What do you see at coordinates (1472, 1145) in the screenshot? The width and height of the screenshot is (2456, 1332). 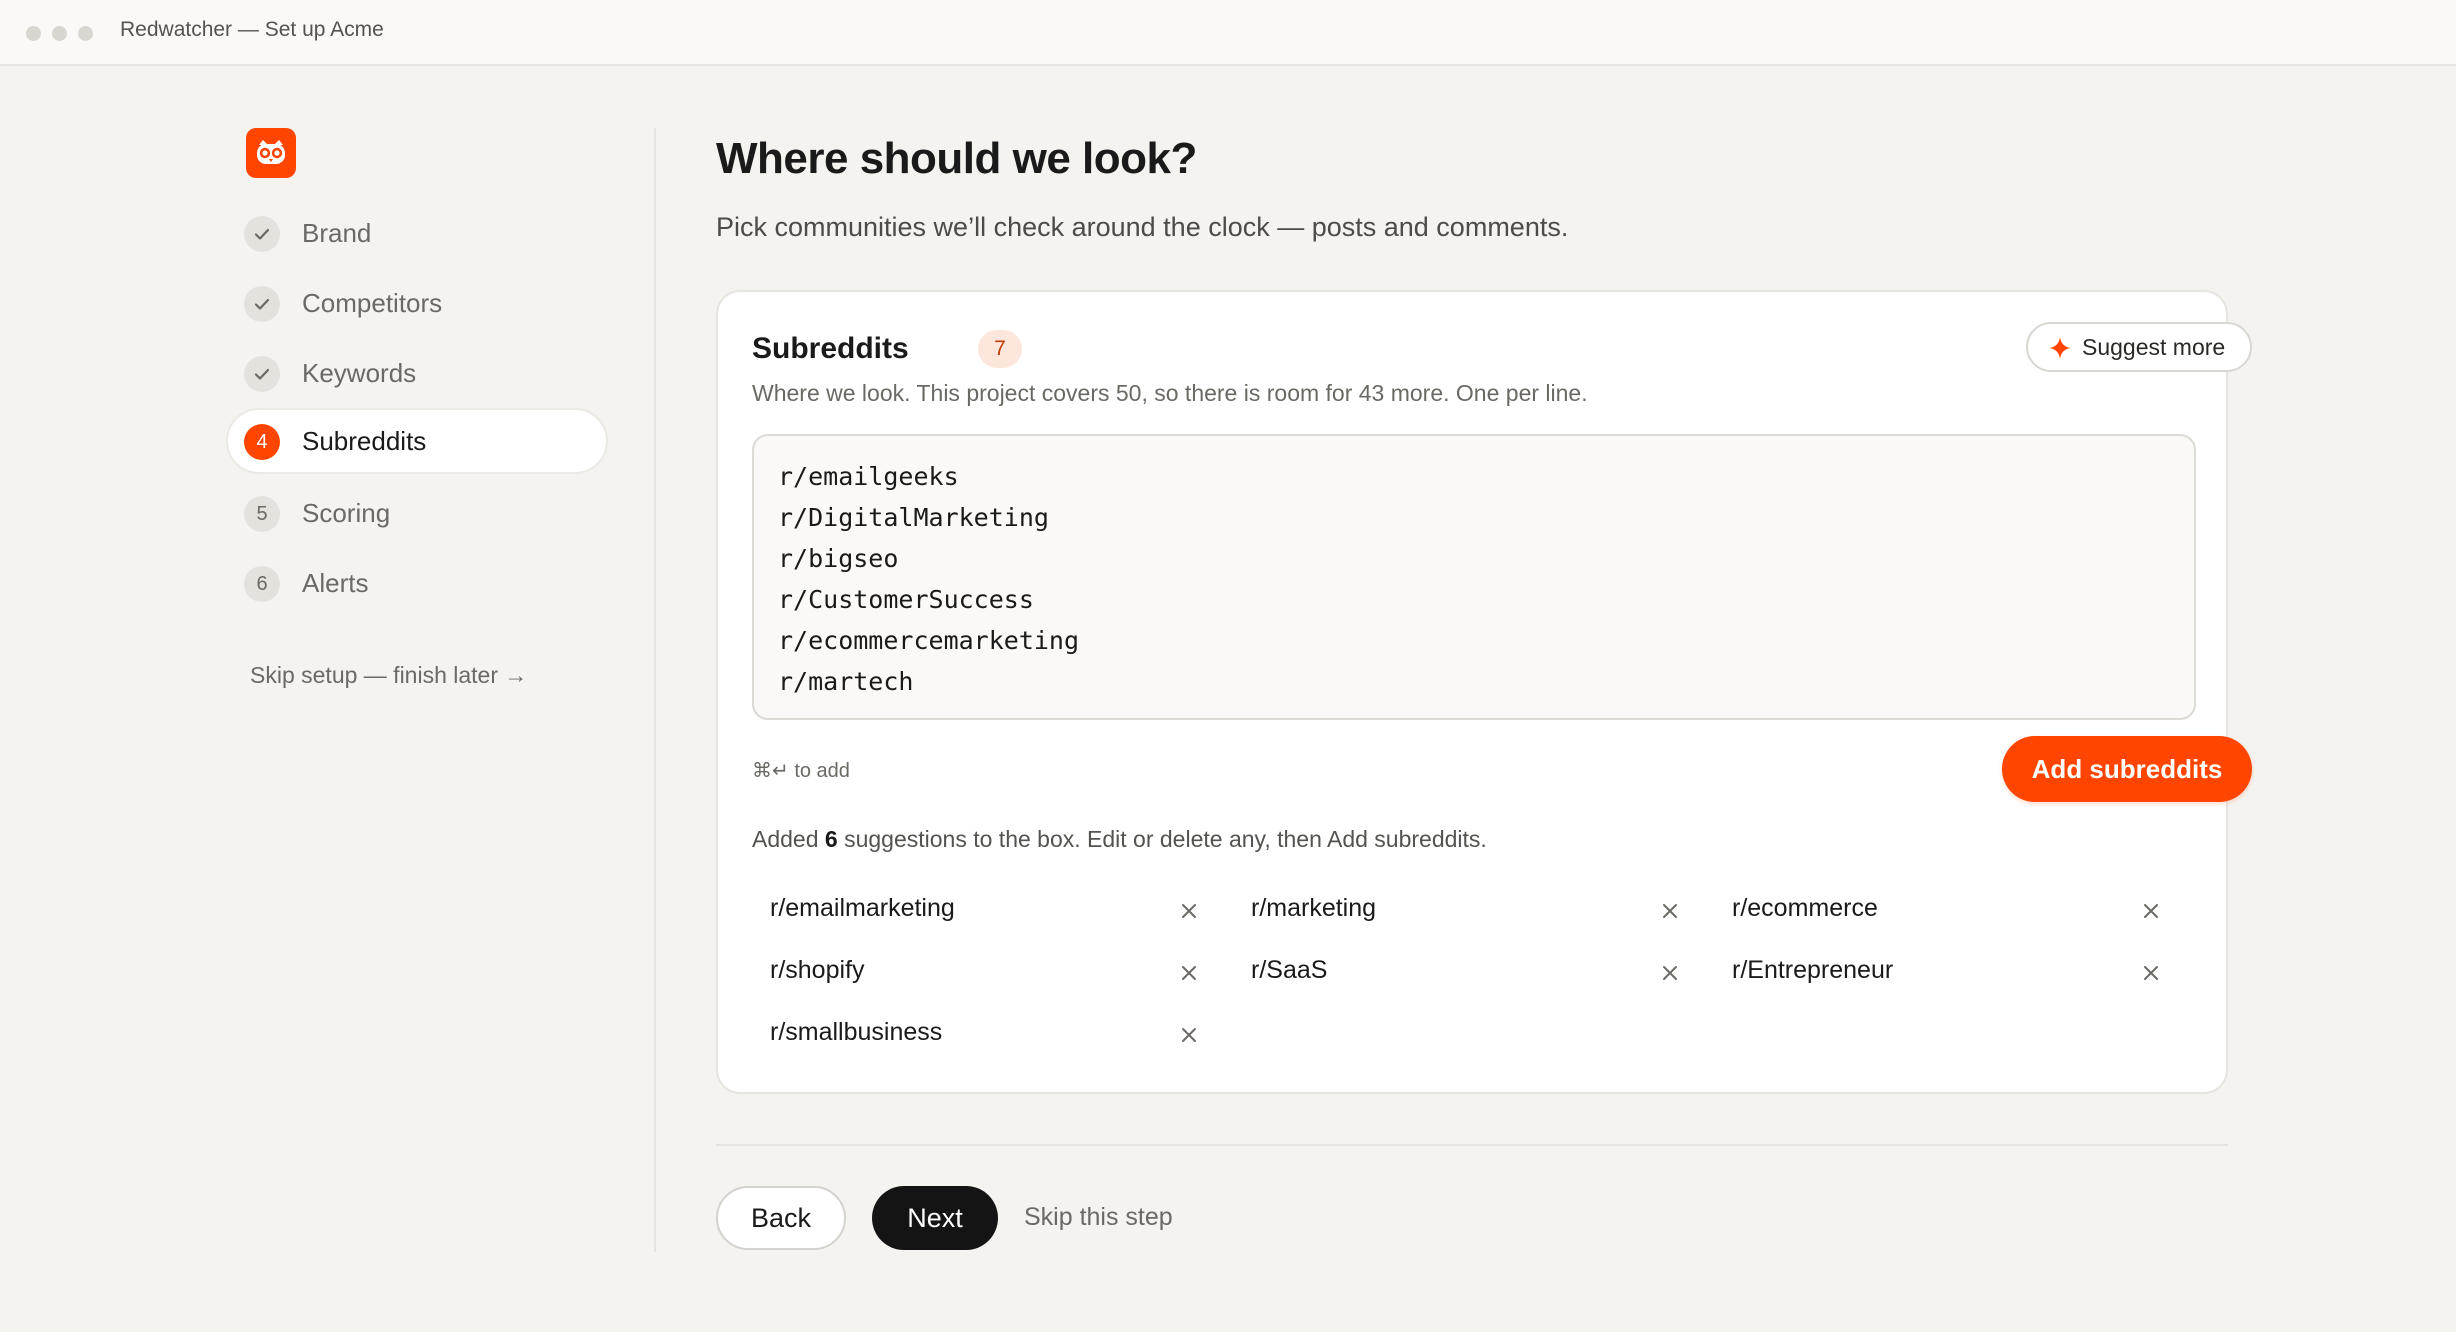 I see `footer-divider` at bounding box center [1472, 1145].